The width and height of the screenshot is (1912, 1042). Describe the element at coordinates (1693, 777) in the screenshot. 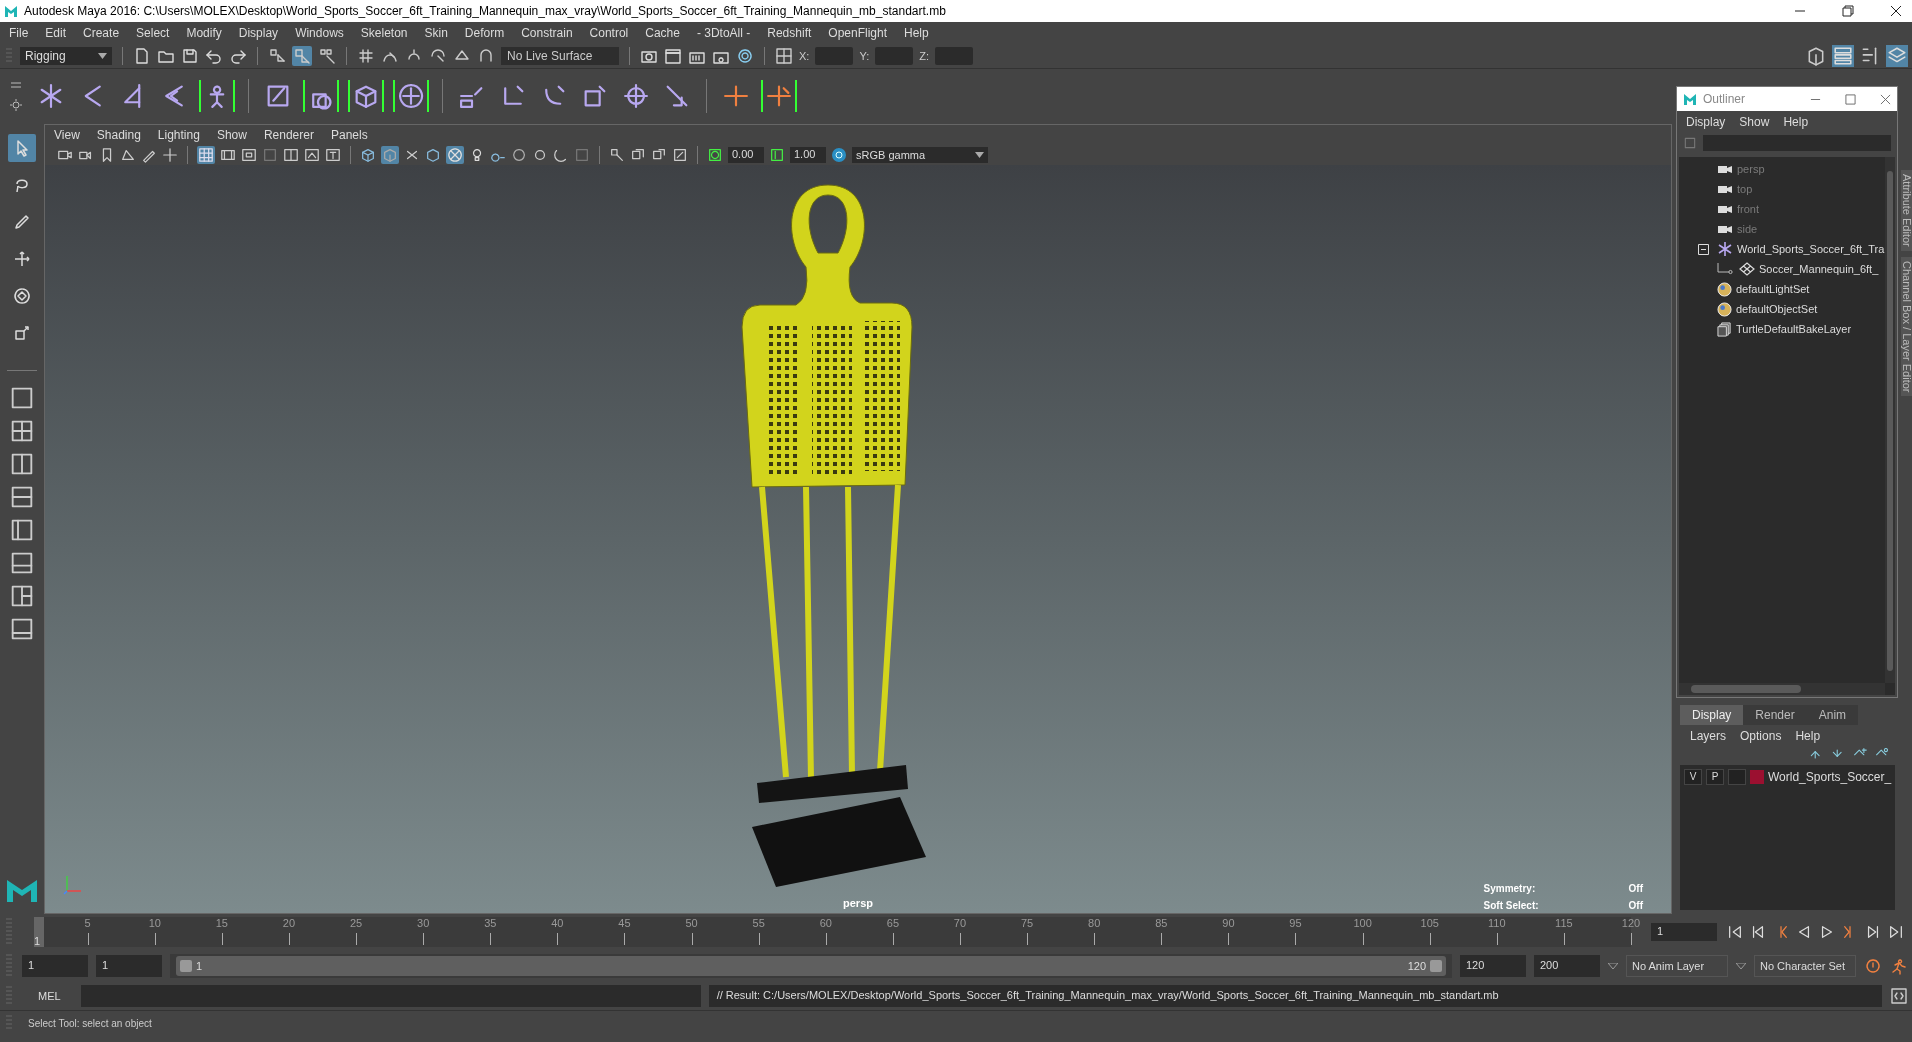

I see `visibility-toggle: V` at that location.